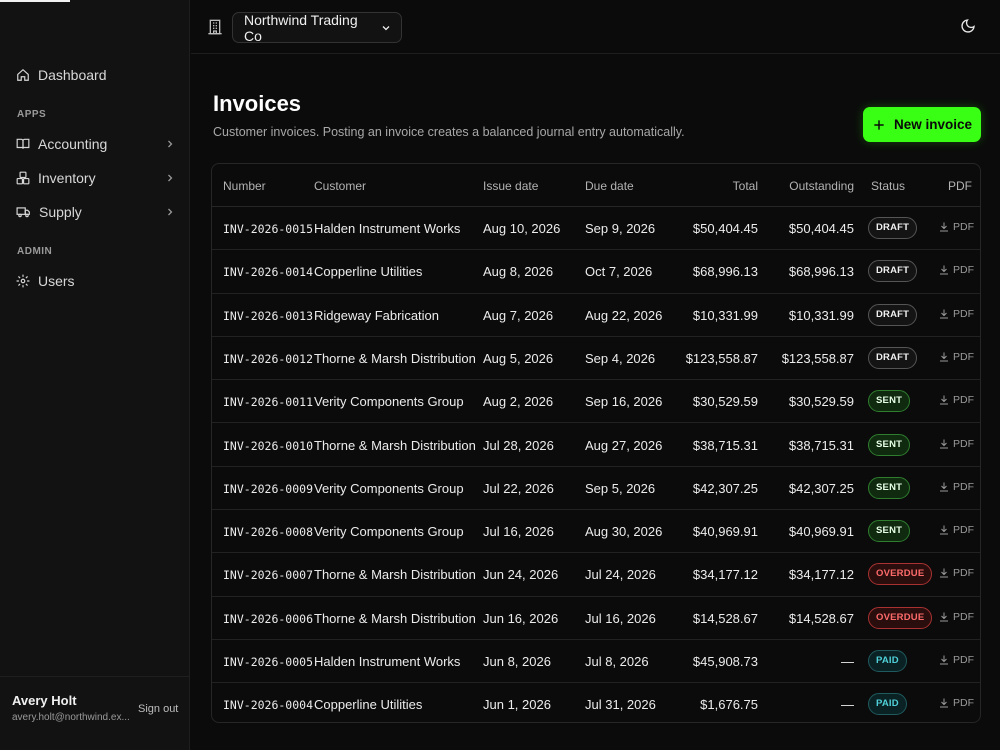 This screenshot has width=1000, height=750. What do you see at coordinates (268, 358) in the screenshot?
I see `invoice-number: INV-2026-0012` at bounding box center [268, 358].